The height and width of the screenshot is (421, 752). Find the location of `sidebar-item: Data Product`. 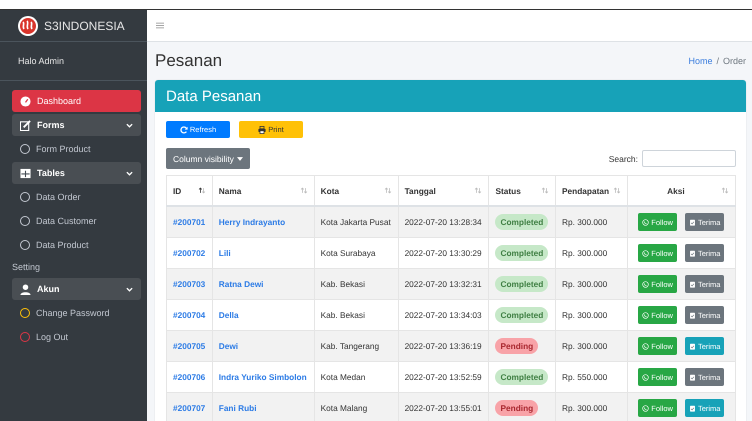

sidebar-item: Data Product is located at coordinates (76, 245).